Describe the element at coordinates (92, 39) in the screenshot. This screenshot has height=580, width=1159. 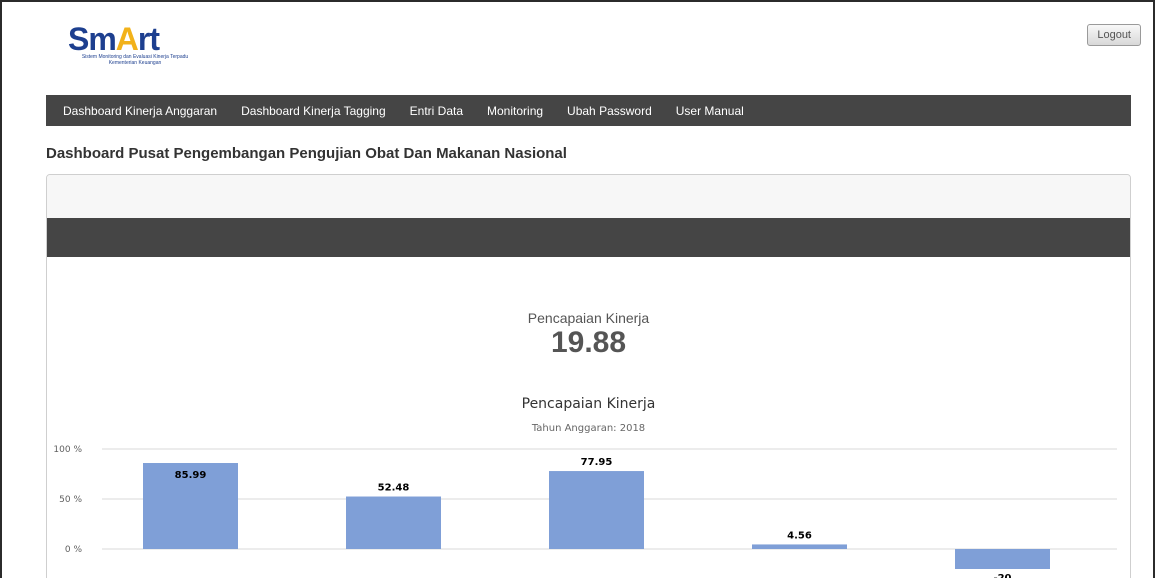
I see `logo-text-sm: Sm` at that location.